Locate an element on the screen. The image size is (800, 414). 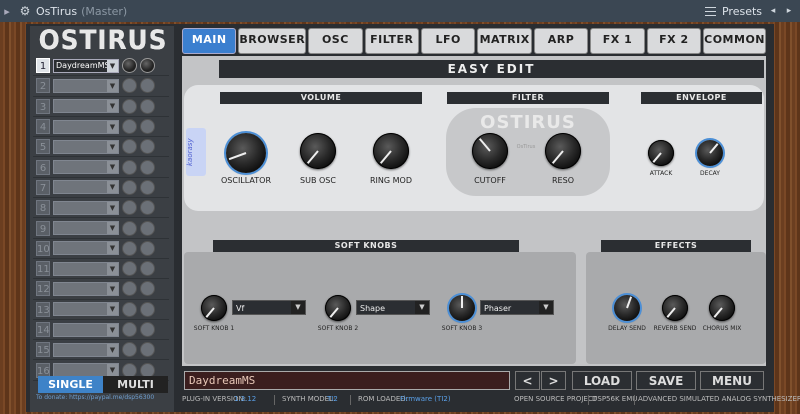
tab-lfo: LFO is located at coordinates (448, 41).